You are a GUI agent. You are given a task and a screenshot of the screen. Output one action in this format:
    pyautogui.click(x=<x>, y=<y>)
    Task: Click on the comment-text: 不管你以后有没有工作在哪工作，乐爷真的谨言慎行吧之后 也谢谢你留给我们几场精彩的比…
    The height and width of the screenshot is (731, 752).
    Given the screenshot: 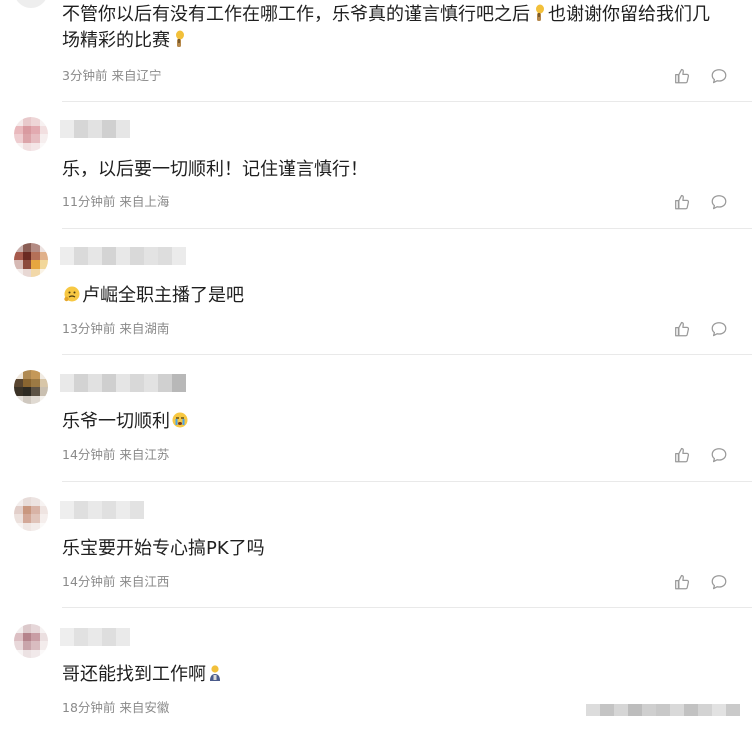 What is the action you would take?
    pyautogui.click(x=387, y=28)
    